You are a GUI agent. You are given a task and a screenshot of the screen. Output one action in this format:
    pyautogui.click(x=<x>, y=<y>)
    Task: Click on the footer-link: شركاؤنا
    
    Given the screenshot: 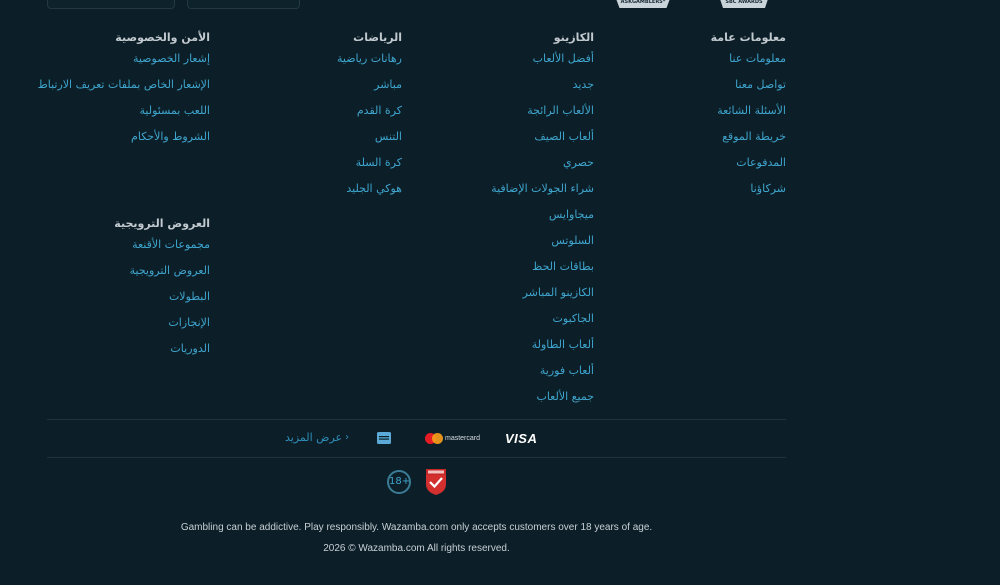 What is the action you would take?
    pyautogui.click(x=748, y=195)
    